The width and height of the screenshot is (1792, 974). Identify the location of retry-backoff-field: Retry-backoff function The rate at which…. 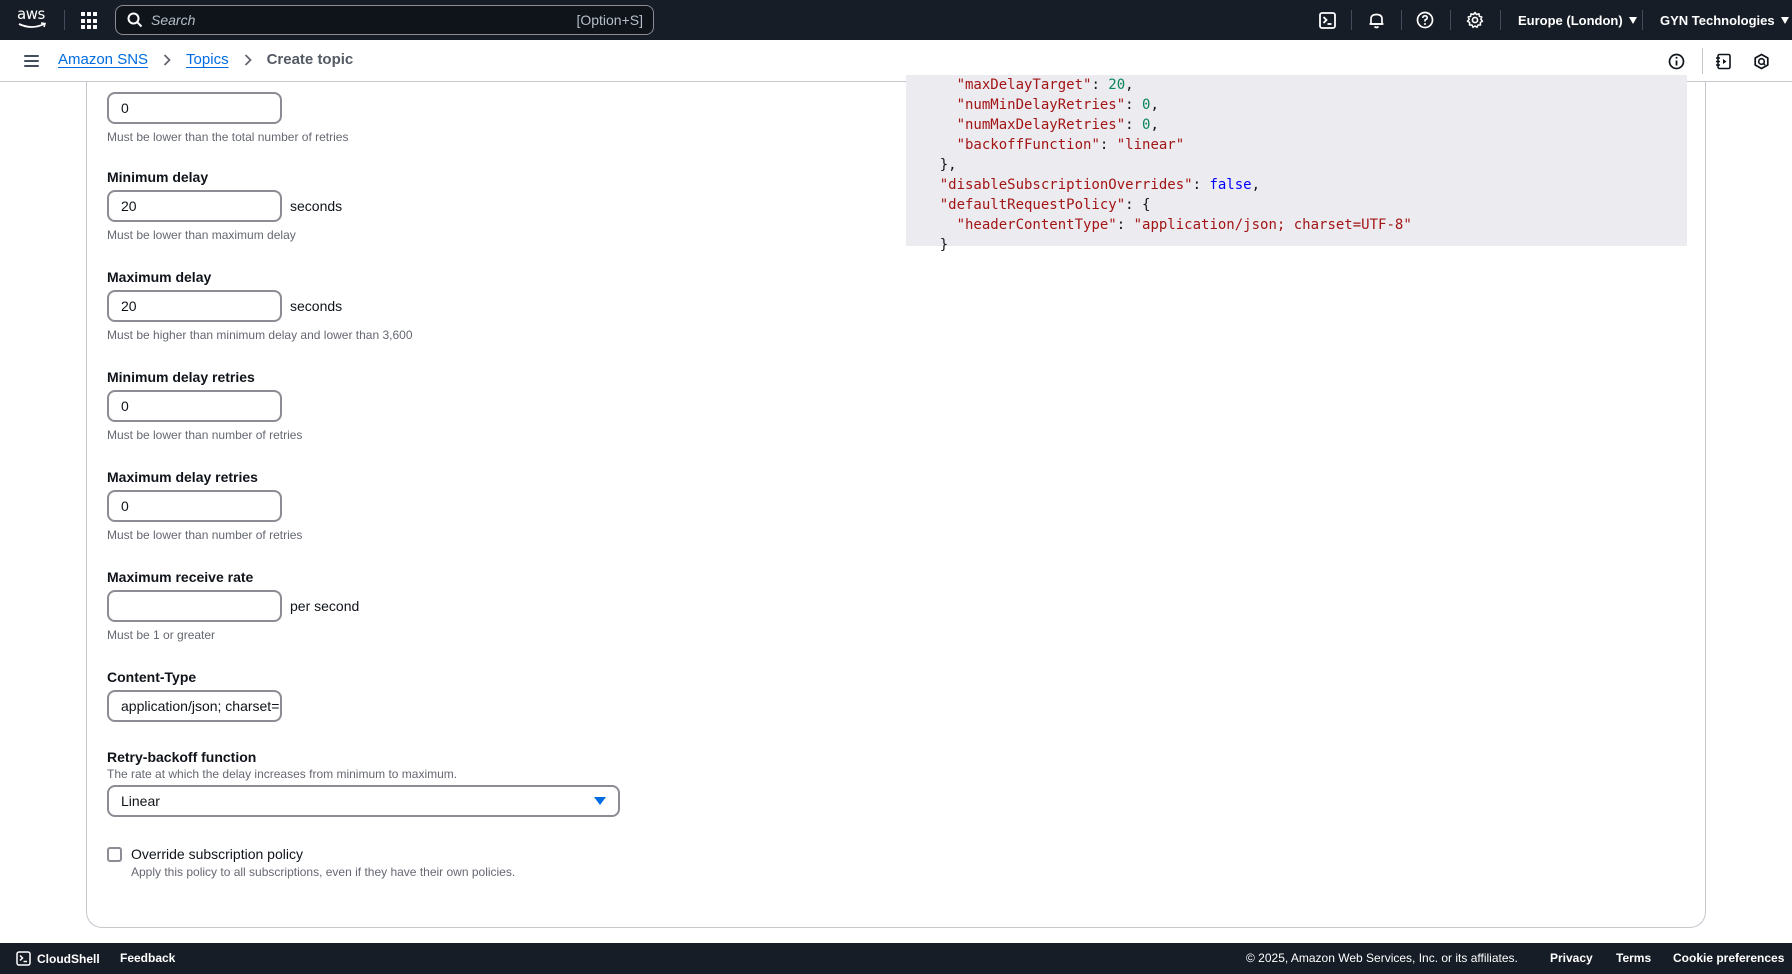
(363, 783).